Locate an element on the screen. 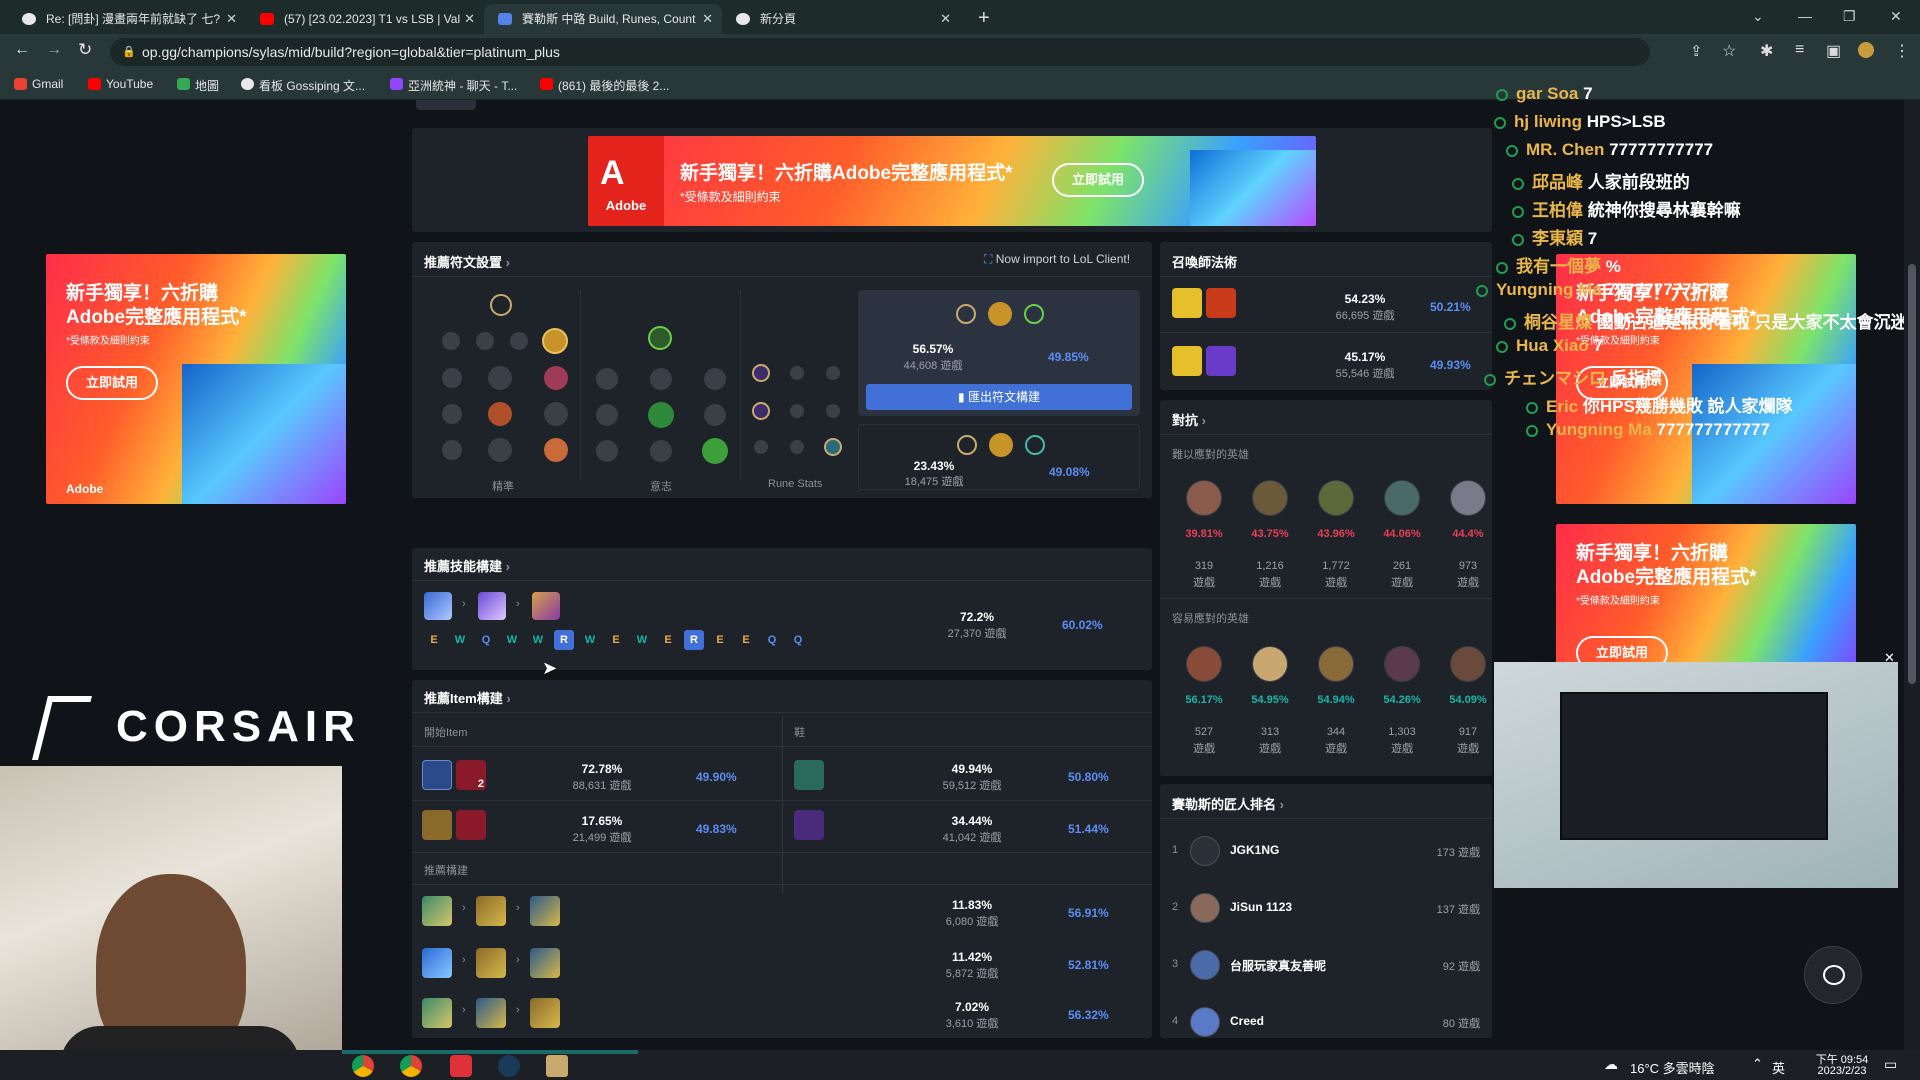 The image size is (1920, 1080). bookmark-gmail: Gmail is located at coordinates (38, 84).